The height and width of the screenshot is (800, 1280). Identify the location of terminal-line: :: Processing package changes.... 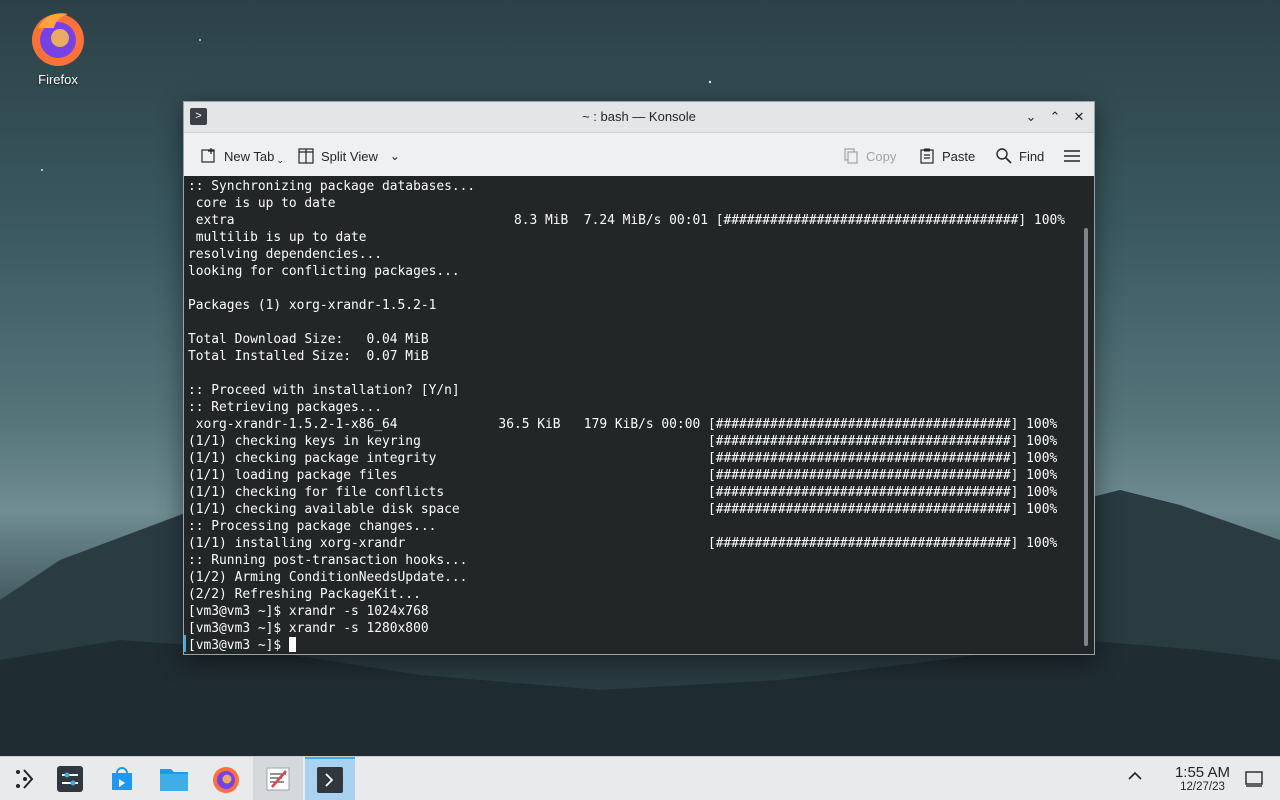
(312, 526).